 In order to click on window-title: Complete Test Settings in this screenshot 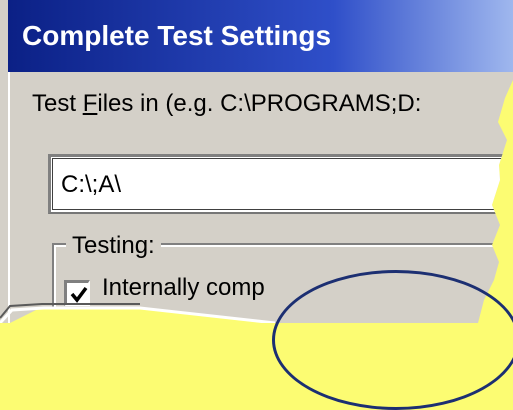, I will do `click(177, 35)`.